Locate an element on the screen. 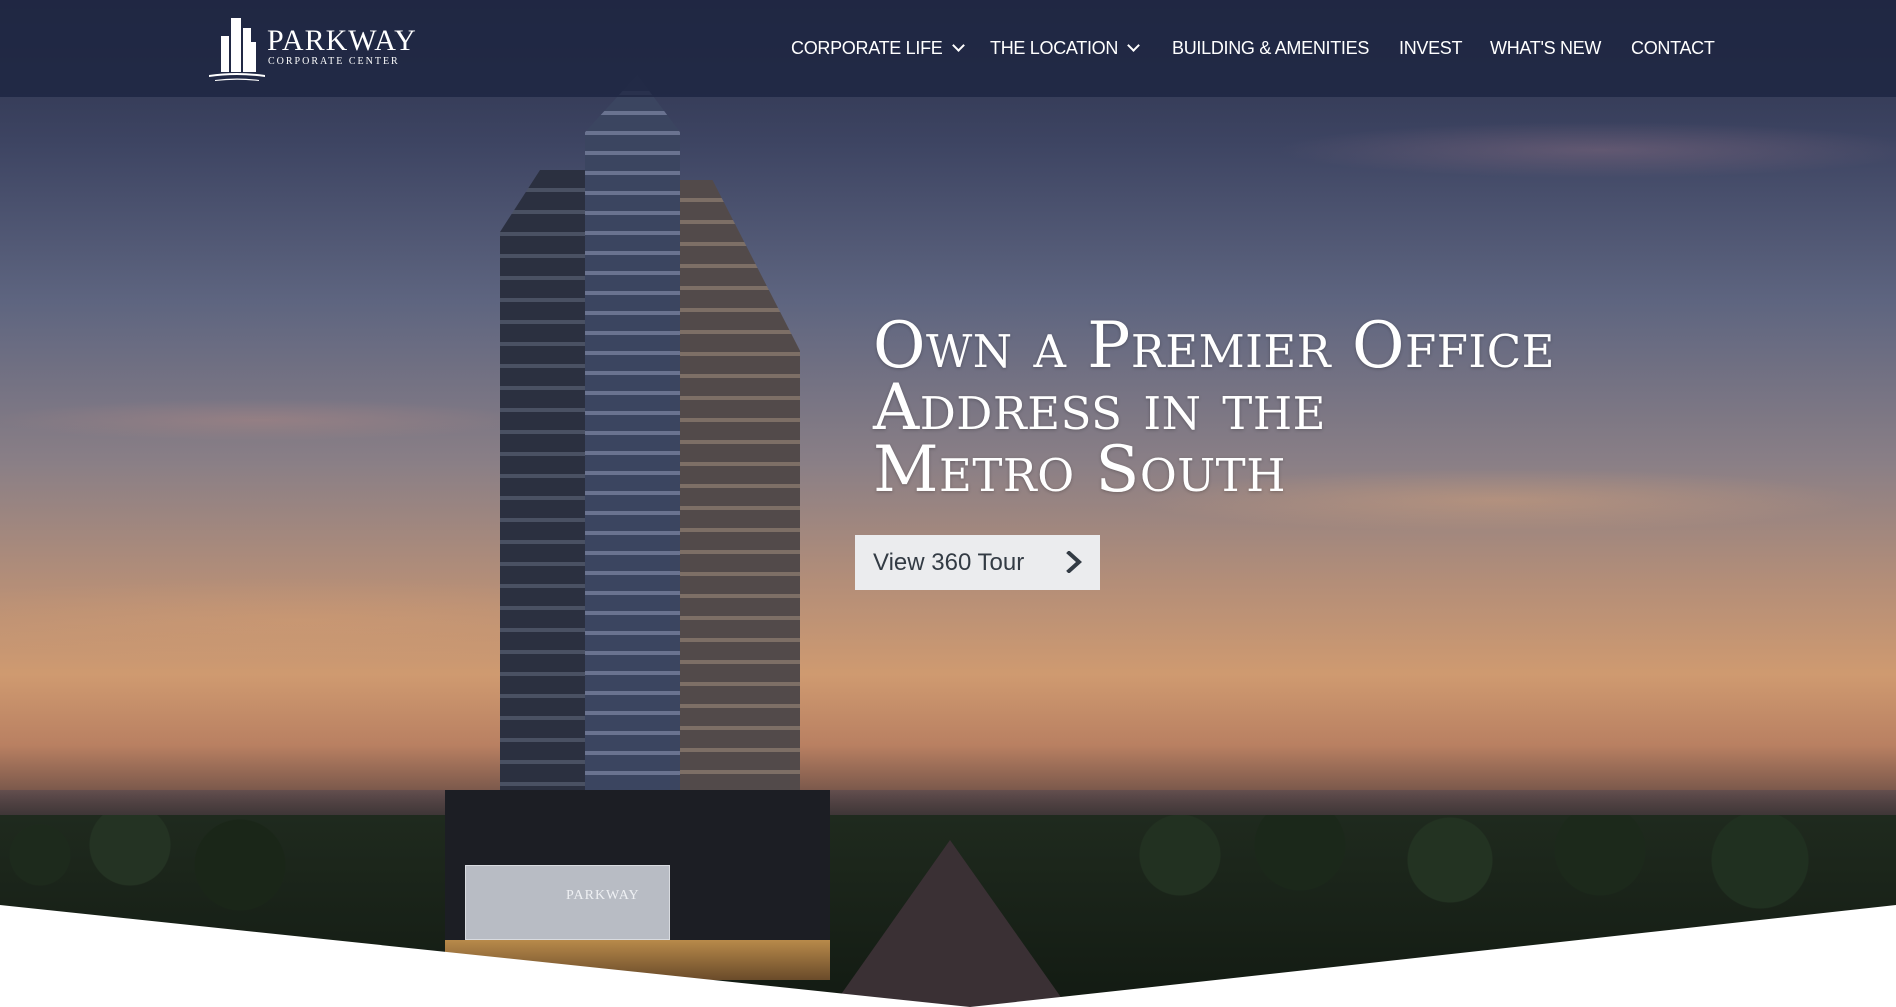 This screenshot has width=1896, height=1007. building-logo-icon is located at coordinates (237, 49).